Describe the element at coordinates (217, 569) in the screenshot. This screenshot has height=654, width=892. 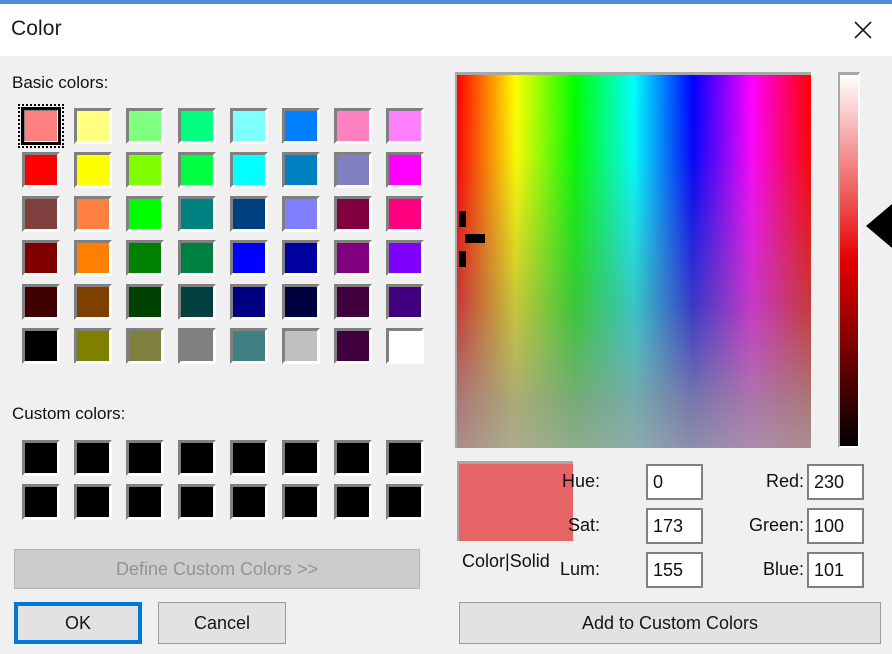
I see `define-custom-colors-button: Define Custom Colors >>` at that location.